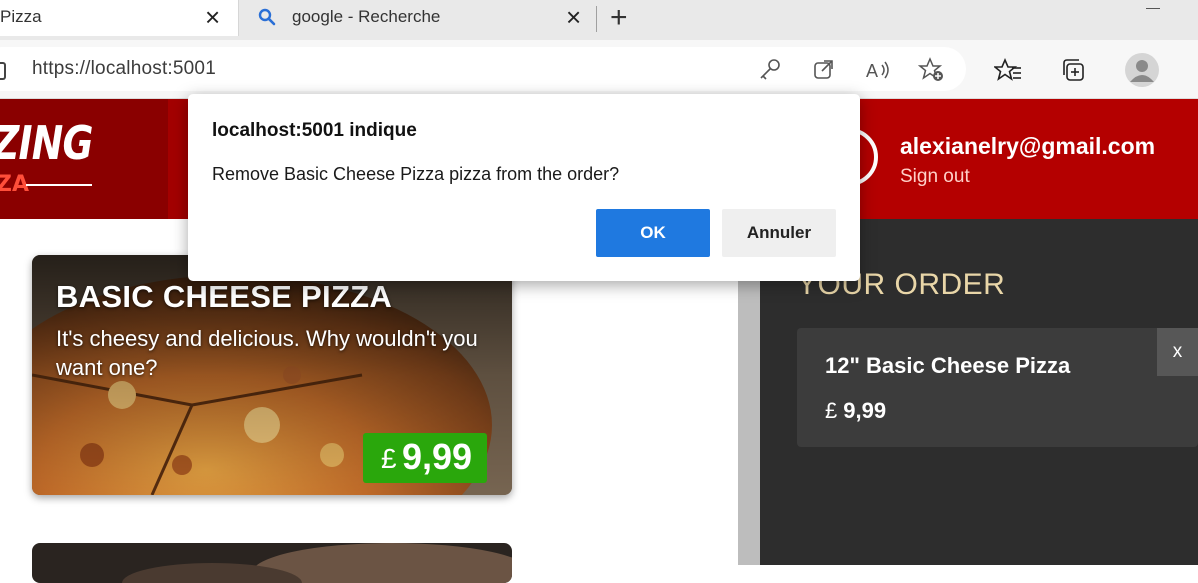  I want to click on price-value: 9,99, so click(437, 456).